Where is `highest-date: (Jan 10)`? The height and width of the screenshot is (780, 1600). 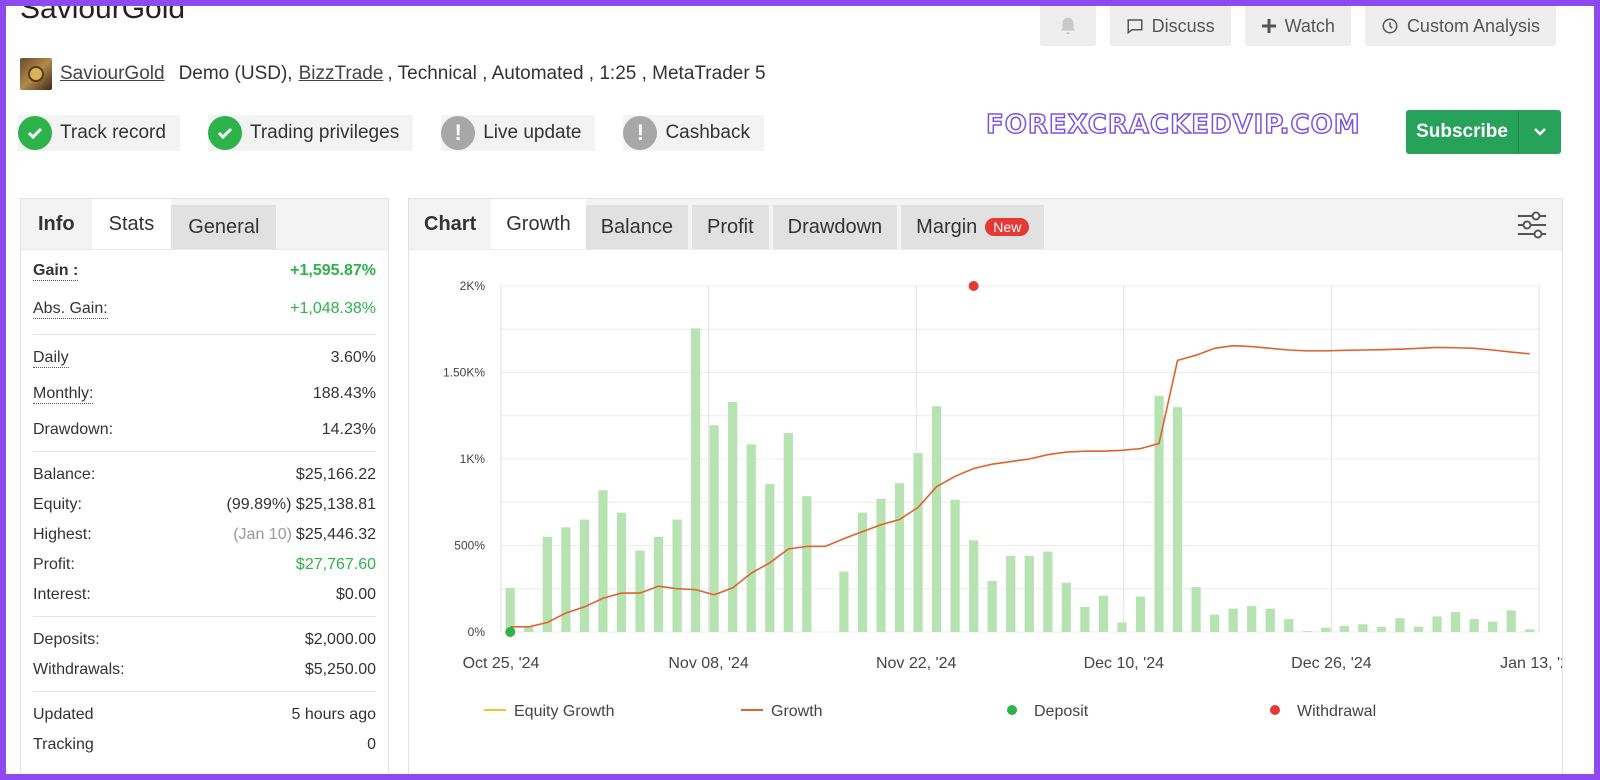
highest-date: (Jan 10) is located at coordinates (262, 534).